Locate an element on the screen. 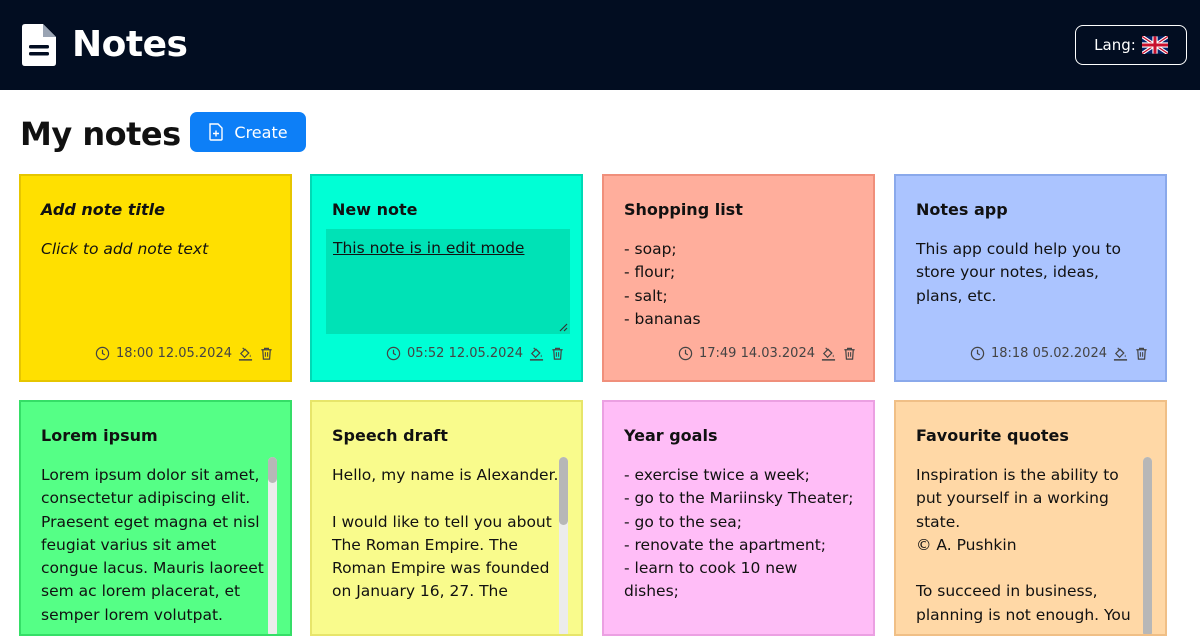 This screenshot has width=1200, height=636. note-title: Favourite quotes is located at coordinates (992, 435).